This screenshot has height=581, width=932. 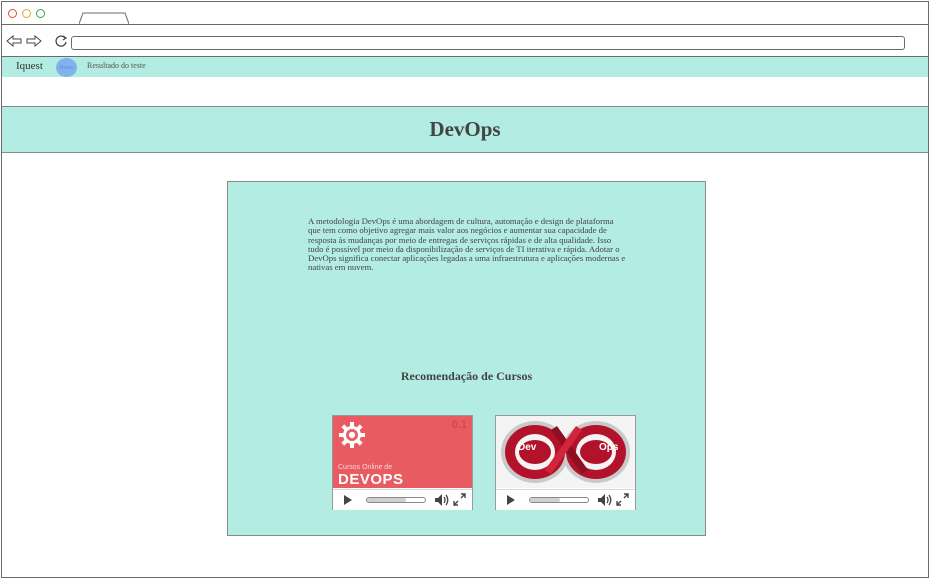 I want to click on gear-icon, so click(x=352, y=435).